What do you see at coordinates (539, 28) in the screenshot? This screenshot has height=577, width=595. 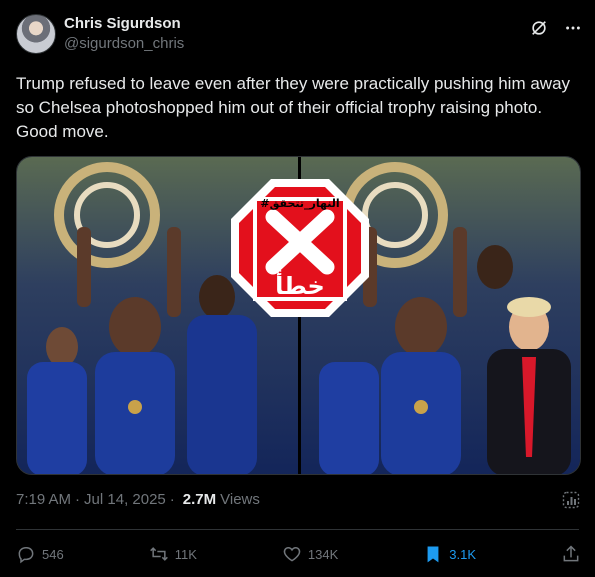 I see `grok-icon` at bounding box center [539, 28].